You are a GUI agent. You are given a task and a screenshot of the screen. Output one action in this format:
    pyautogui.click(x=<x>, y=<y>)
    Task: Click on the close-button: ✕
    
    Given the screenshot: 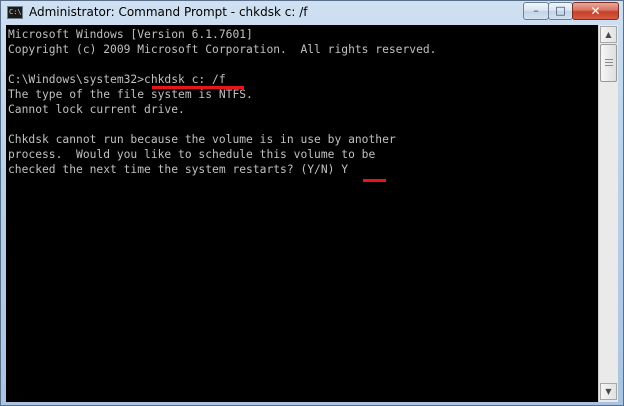 What is the action you would take?
    pyautogui.click(x=595, y=11)
    